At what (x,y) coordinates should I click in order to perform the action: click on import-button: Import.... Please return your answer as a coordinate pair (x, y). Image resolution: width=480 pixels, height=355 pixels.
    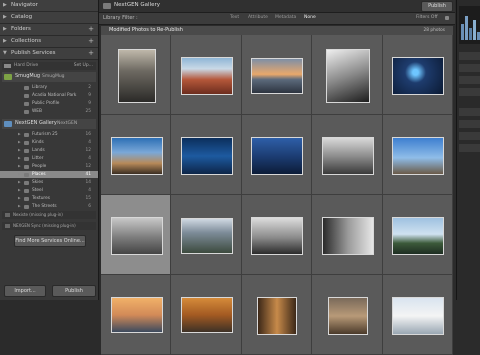
    Looking at the image, I should click on (25, 291).